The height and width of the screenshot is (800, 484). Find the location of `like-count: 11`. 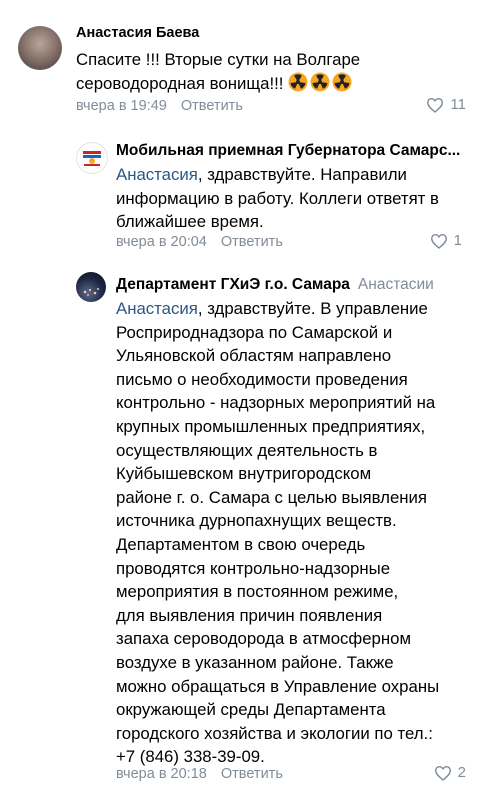

like-count: 11 is located at coordinates (458, 104).